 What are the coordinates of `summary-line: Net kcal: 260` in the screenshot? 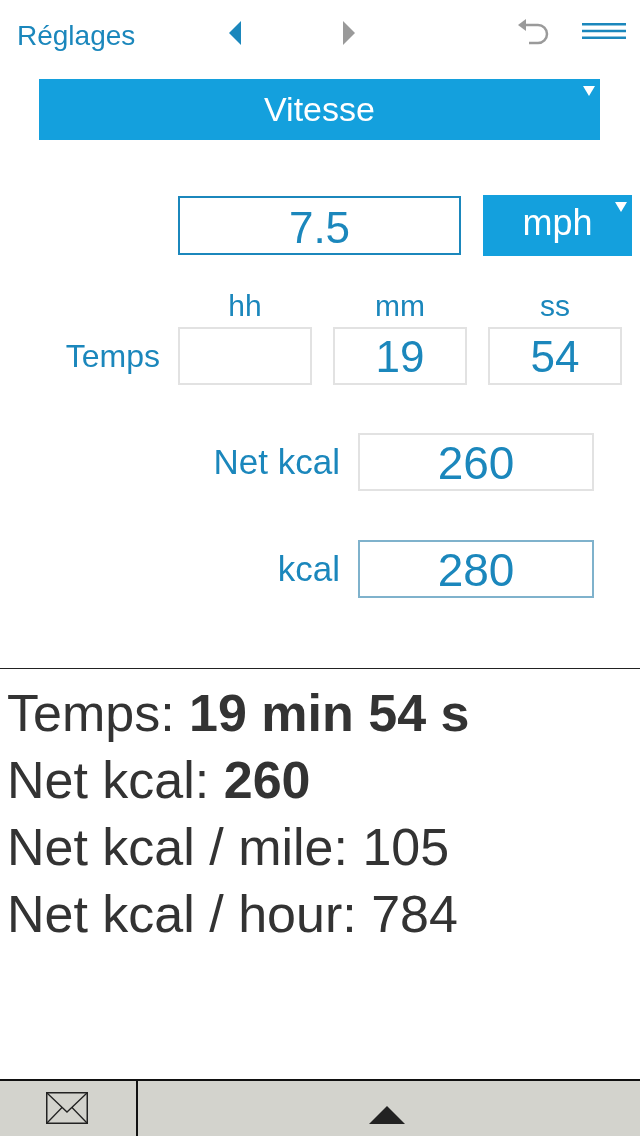 It's located at (159, 780).